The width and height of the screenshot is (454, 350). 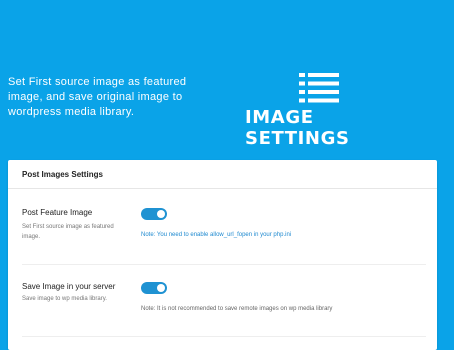 What do you see at coordinates (297, 128) in the screenshot?
I see `page-title: IMAGE SETTINGS` at bounding box center [297, 128].